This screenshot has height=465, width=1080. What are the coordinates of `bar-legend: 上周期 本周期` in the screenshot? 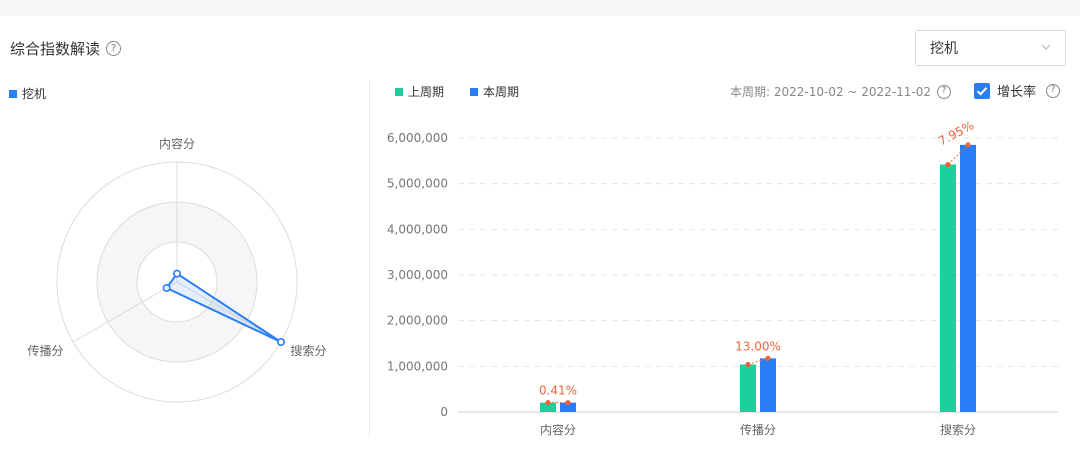 It's located at (470, 91).